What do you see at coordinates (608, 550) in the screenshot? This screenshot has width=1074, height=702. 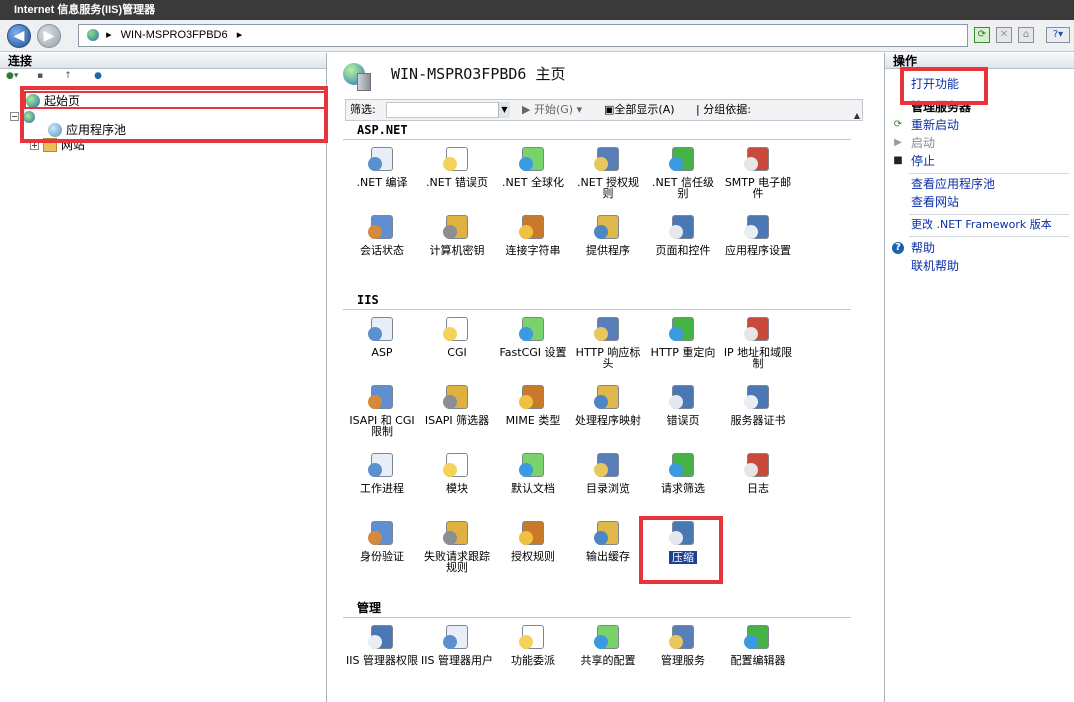 I see `feature-tile: 输出缓存` at bounding box center [608, 550].